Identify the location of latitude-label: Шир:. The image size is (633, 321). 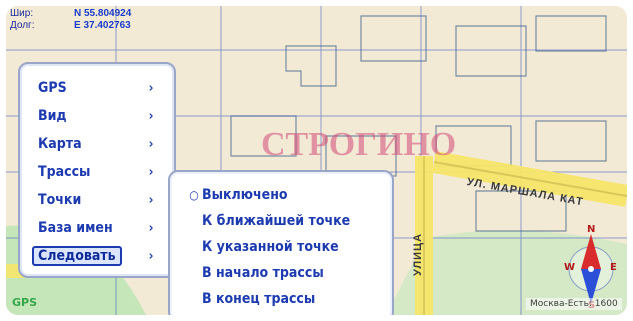
(22, 13).